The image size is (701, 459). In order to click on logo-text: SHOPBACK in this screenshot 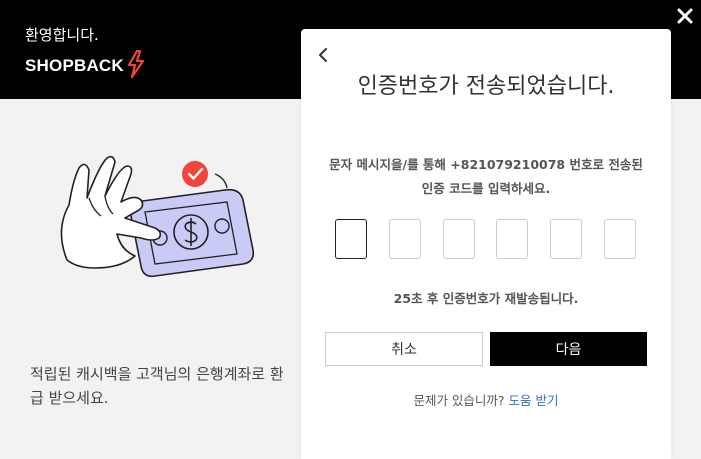, I will do `click(74, 65)`.